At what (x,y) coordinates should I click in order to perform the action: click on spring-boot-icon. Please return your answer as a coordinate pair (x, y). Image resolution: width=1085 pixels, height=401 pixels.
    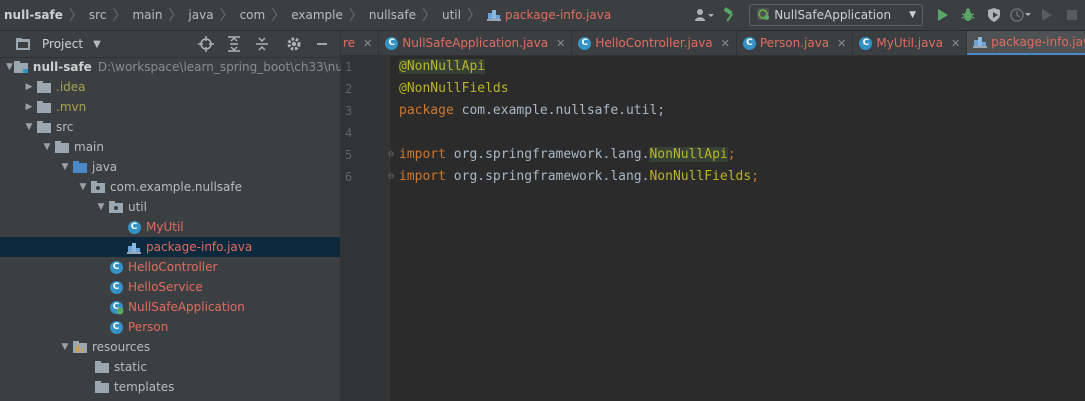
    Looking at the image, I should click on (763, 15).